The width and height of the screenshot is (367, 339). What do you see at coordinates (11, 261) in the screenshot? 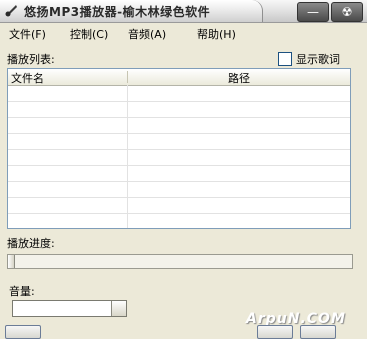
I see `progress-thumb` at bounding box center [11, 261].